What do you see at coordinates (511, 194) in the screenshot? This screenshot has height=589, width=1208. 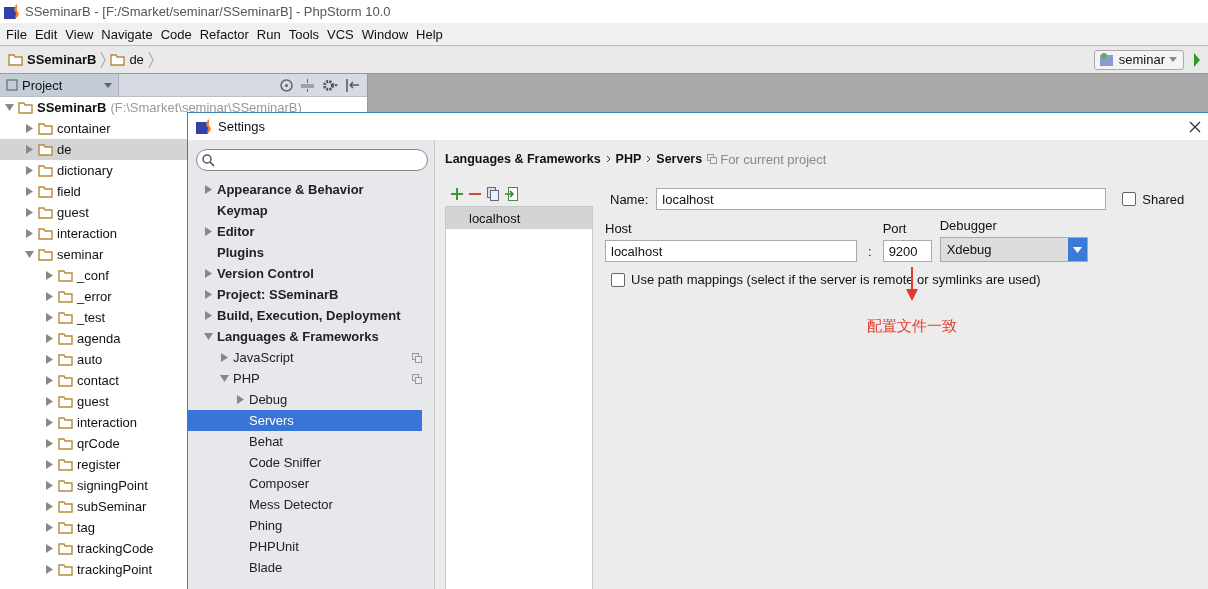 I see `import-icon` at bounding box center [511, 194].